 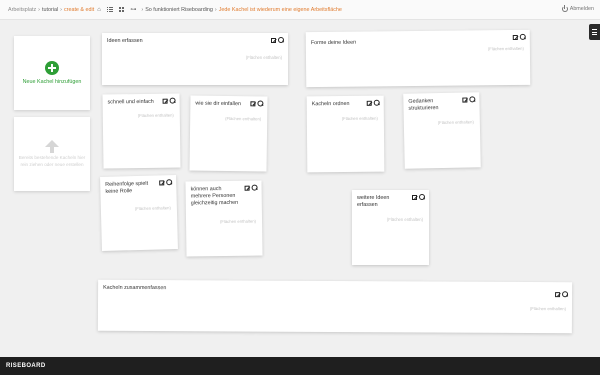 What do you see at coordinates (581, 9) in the screenshot?
I see `logout-label: Abmelden` at bounding box center [581, 9].